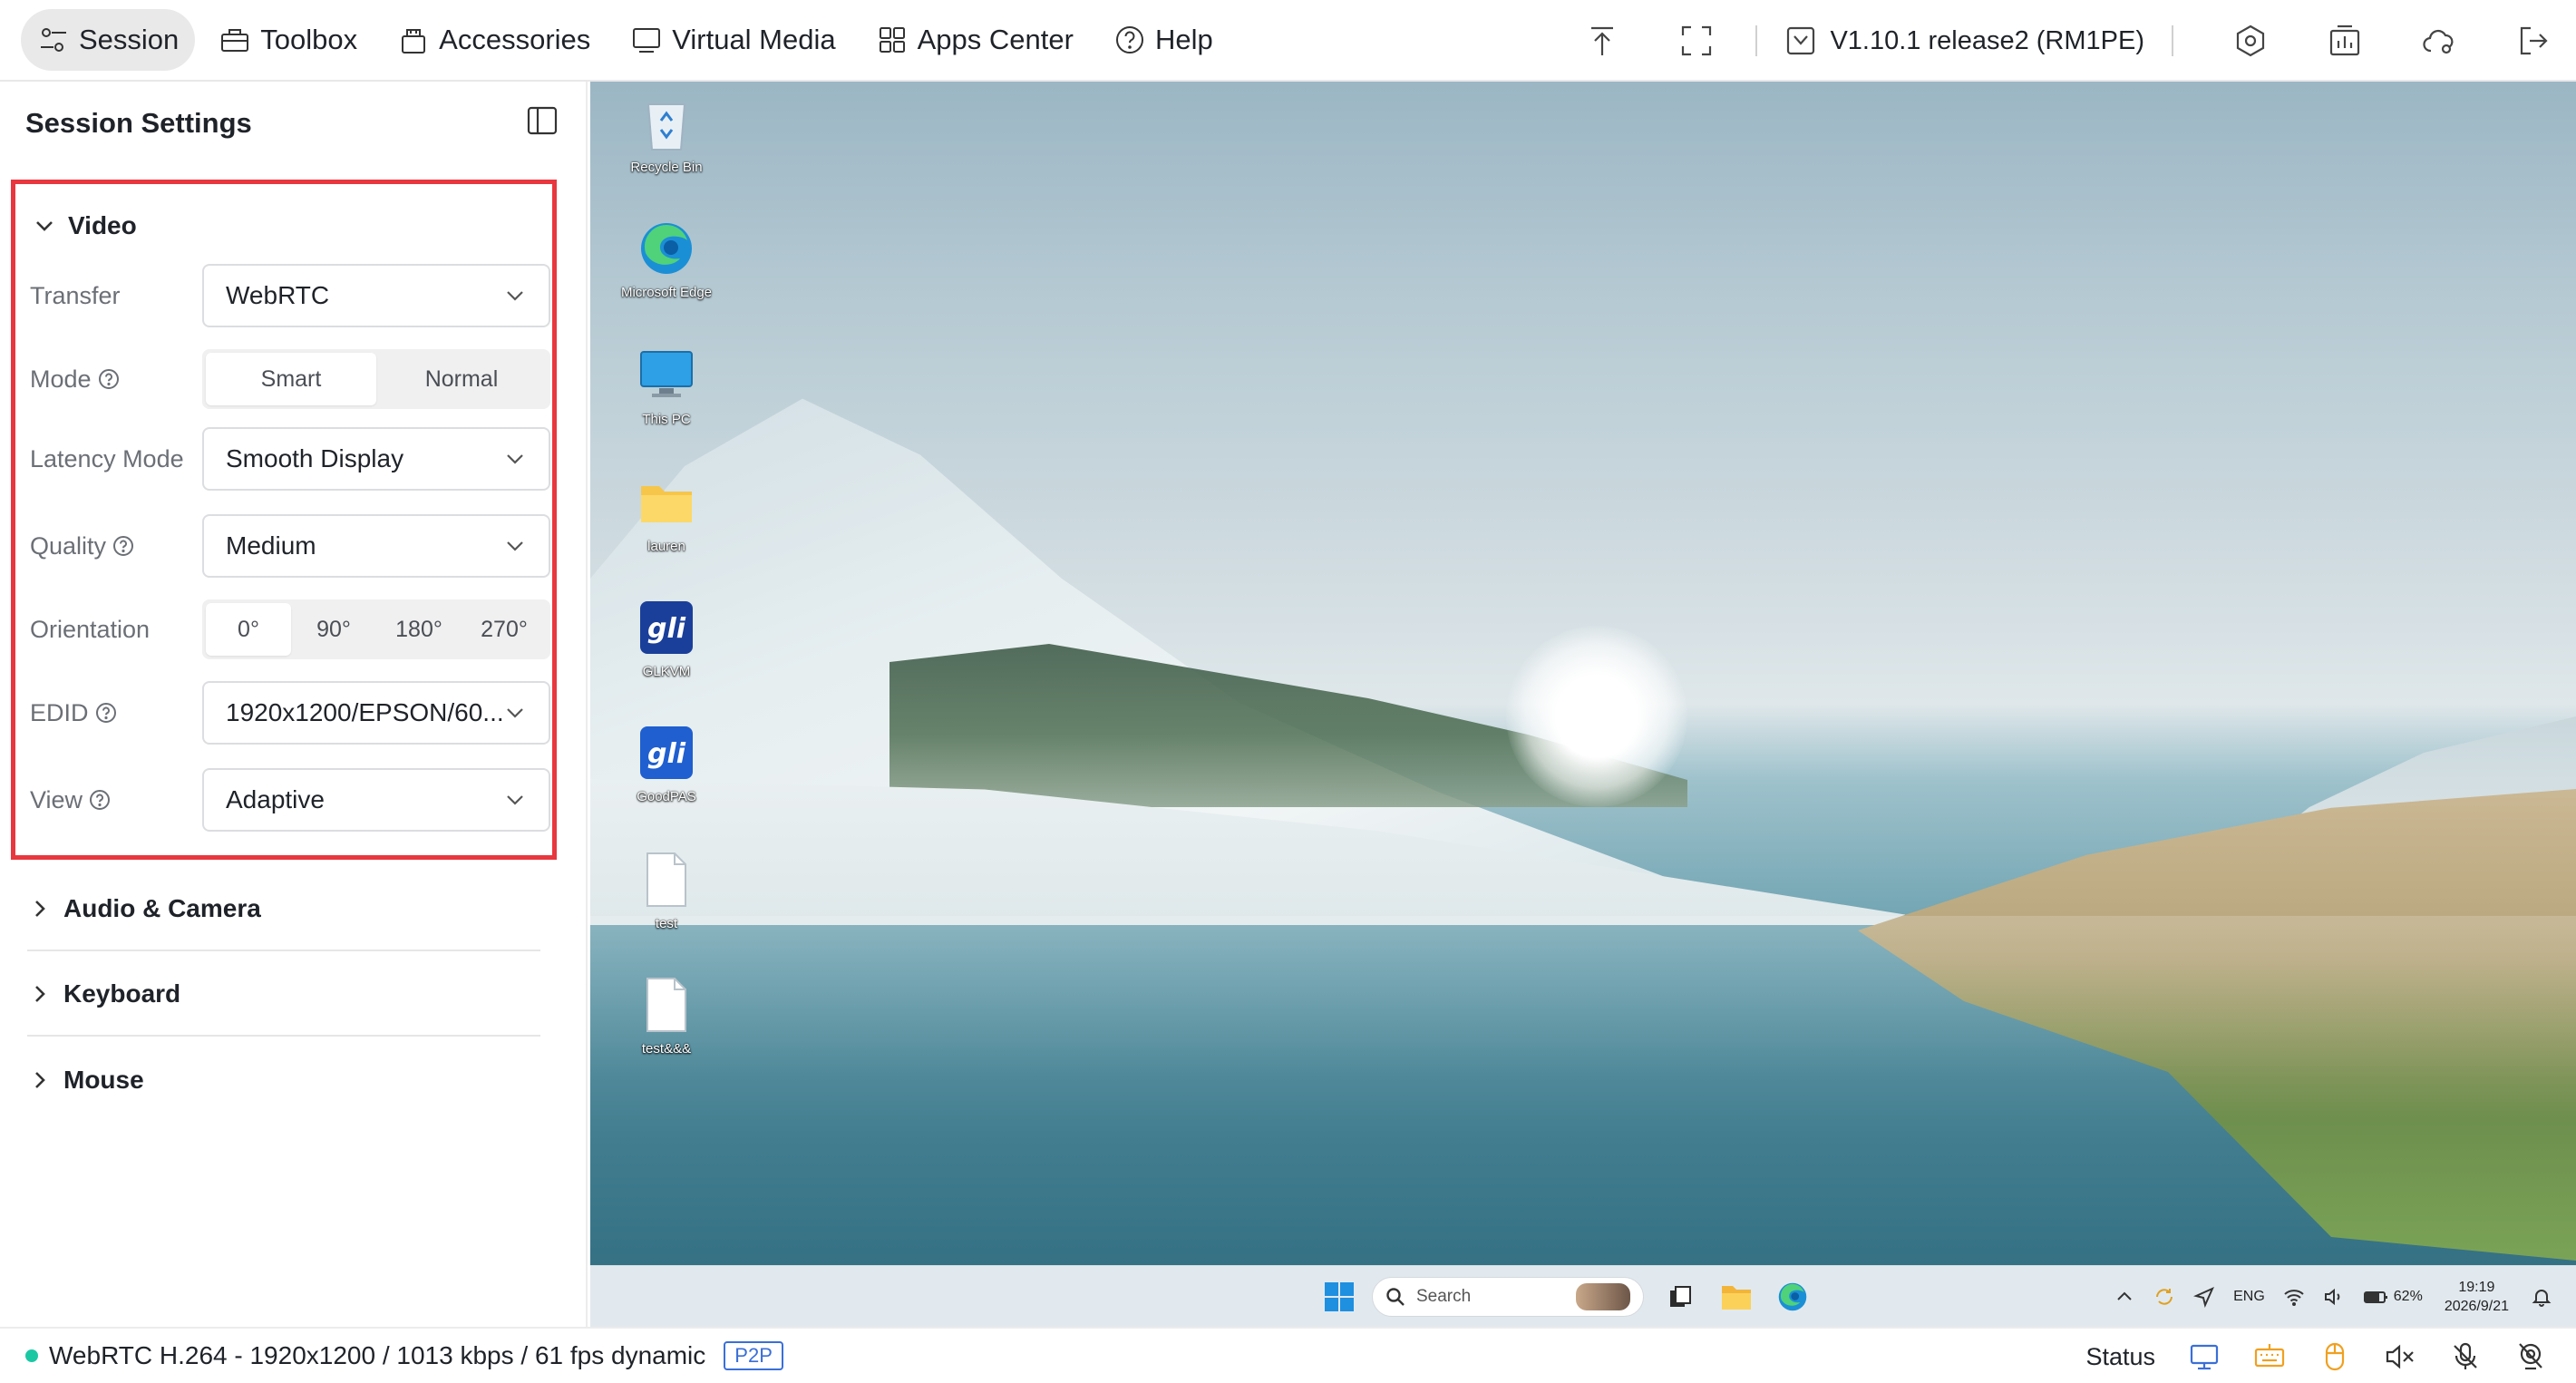  I want to click on speaker-mute-button, so click(2400, 1356).